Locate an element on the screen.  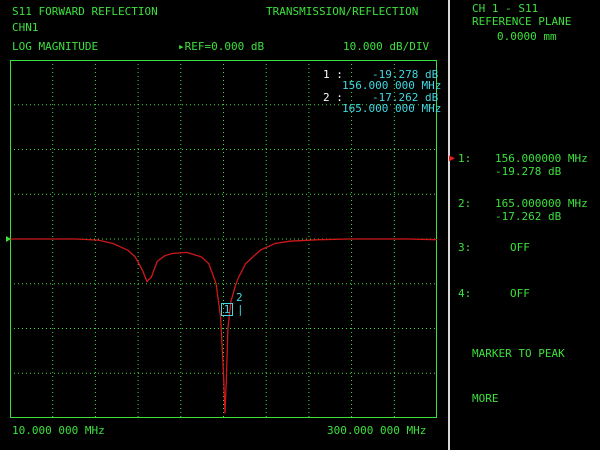
stop-frequency: 300.000 000 MHz is located at coordinates (377, 430).